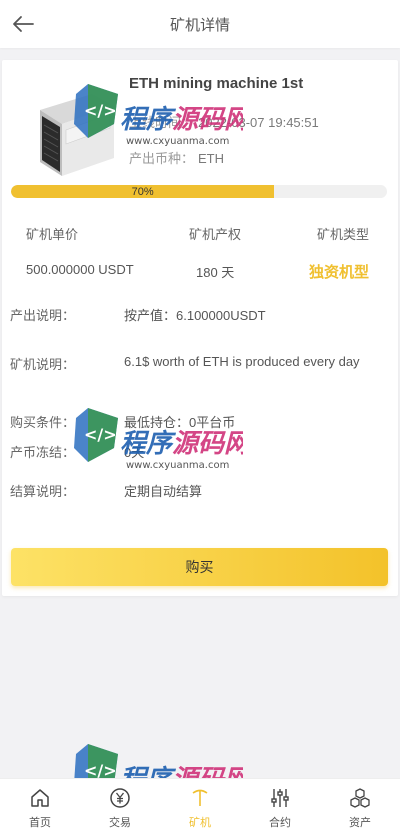  I want to click on term-value: 180 天, so click(215, 272).